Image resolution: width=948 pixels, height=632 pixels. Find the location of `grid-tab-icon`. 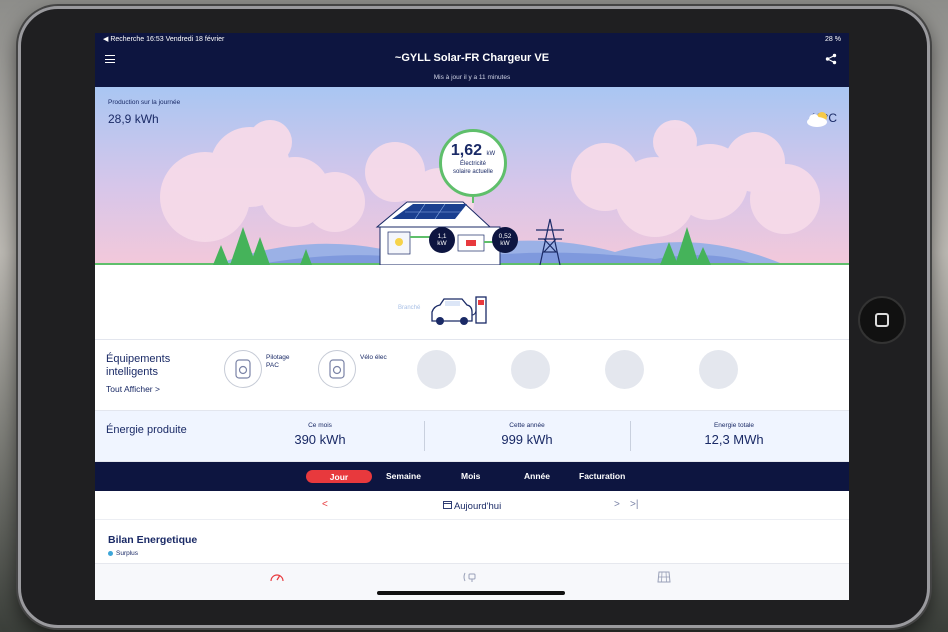

grid-tab-icon is located at coordinates (664, 578).